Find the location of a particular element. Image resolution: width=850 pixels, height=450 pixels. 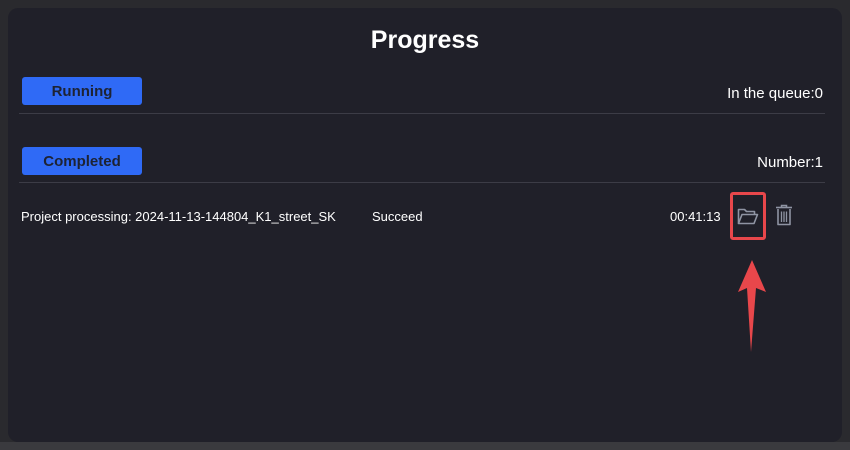

delete-button is located at coordinates (784, 215).